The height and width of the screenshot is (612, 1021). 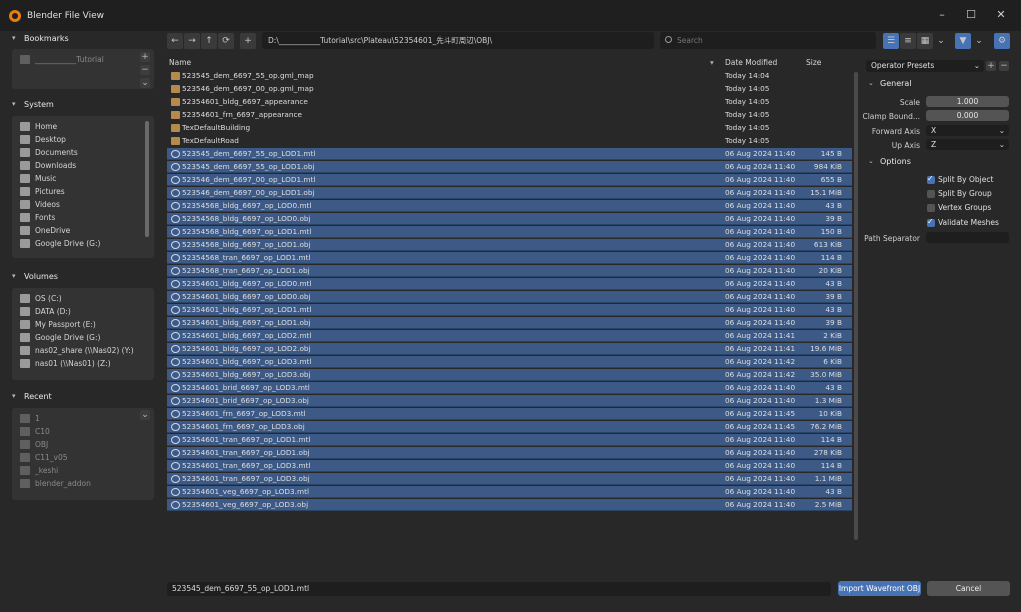 What do you see at coordinates (32, 396) in the screenshot?
I see `recent-header: ▾ Recent` at bounding box center [32, 396].